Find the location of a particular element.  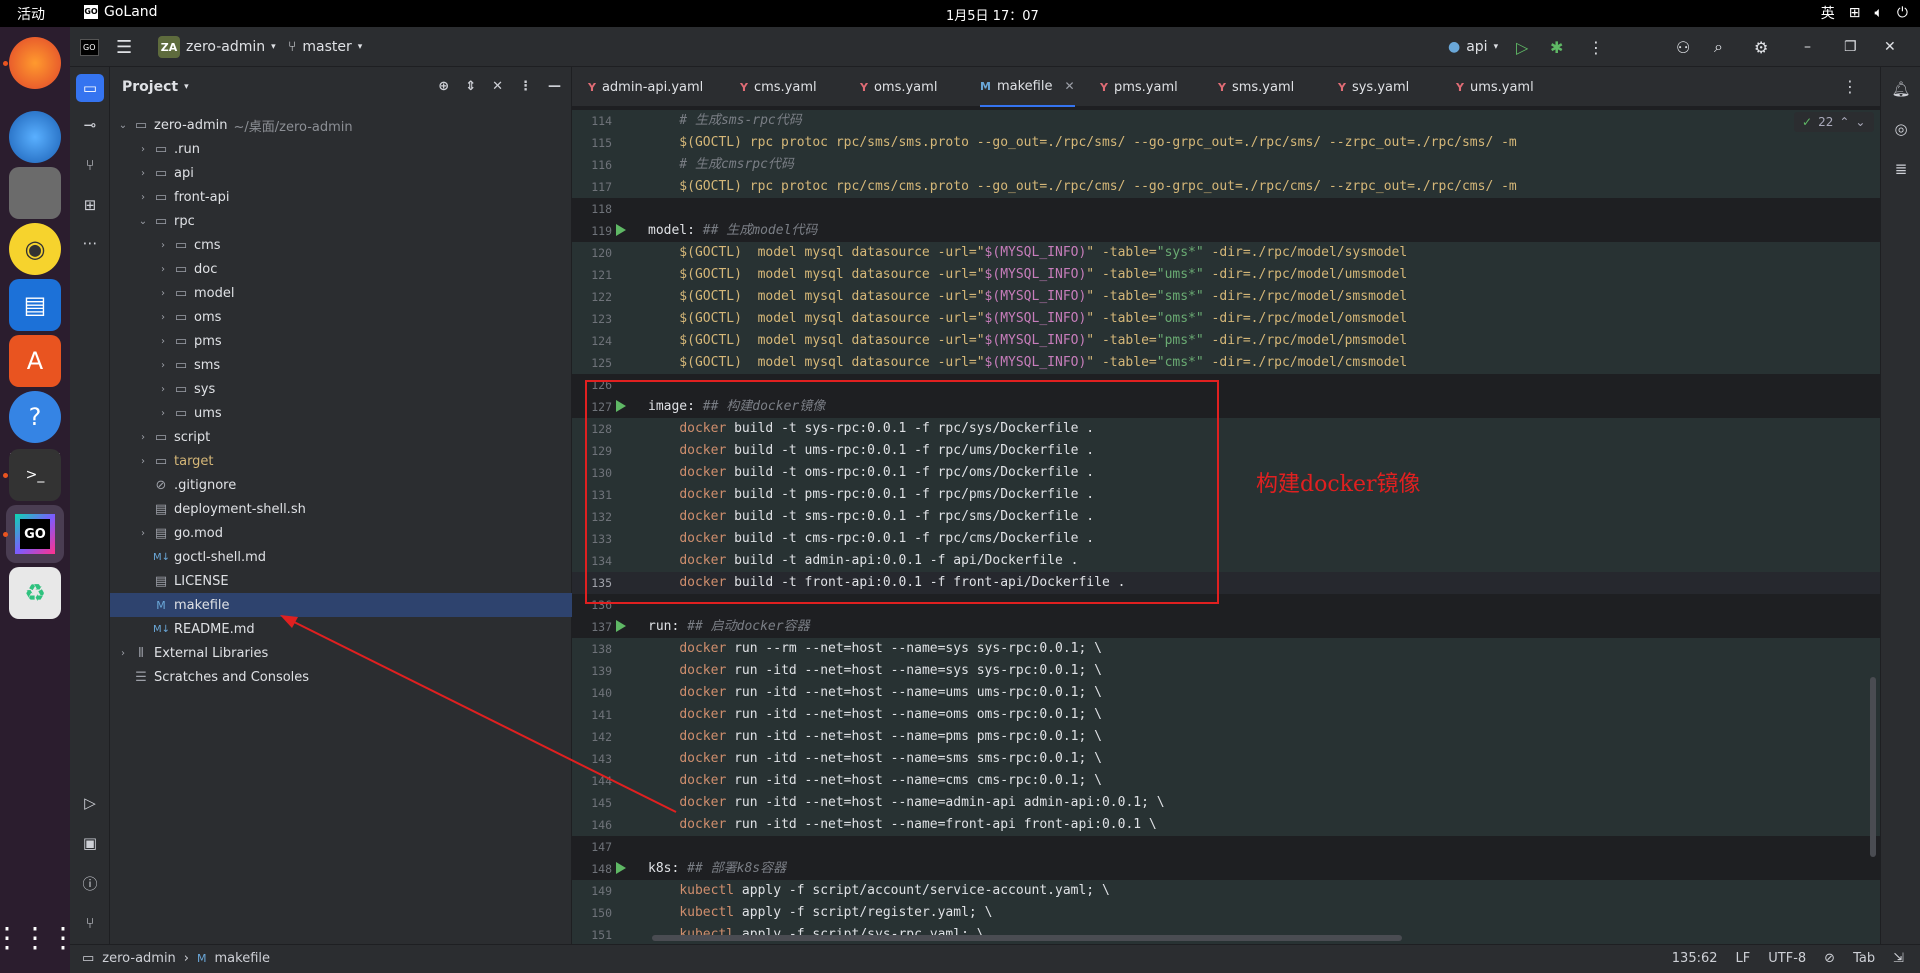

arrow-line is located at coordinates (480, 714).